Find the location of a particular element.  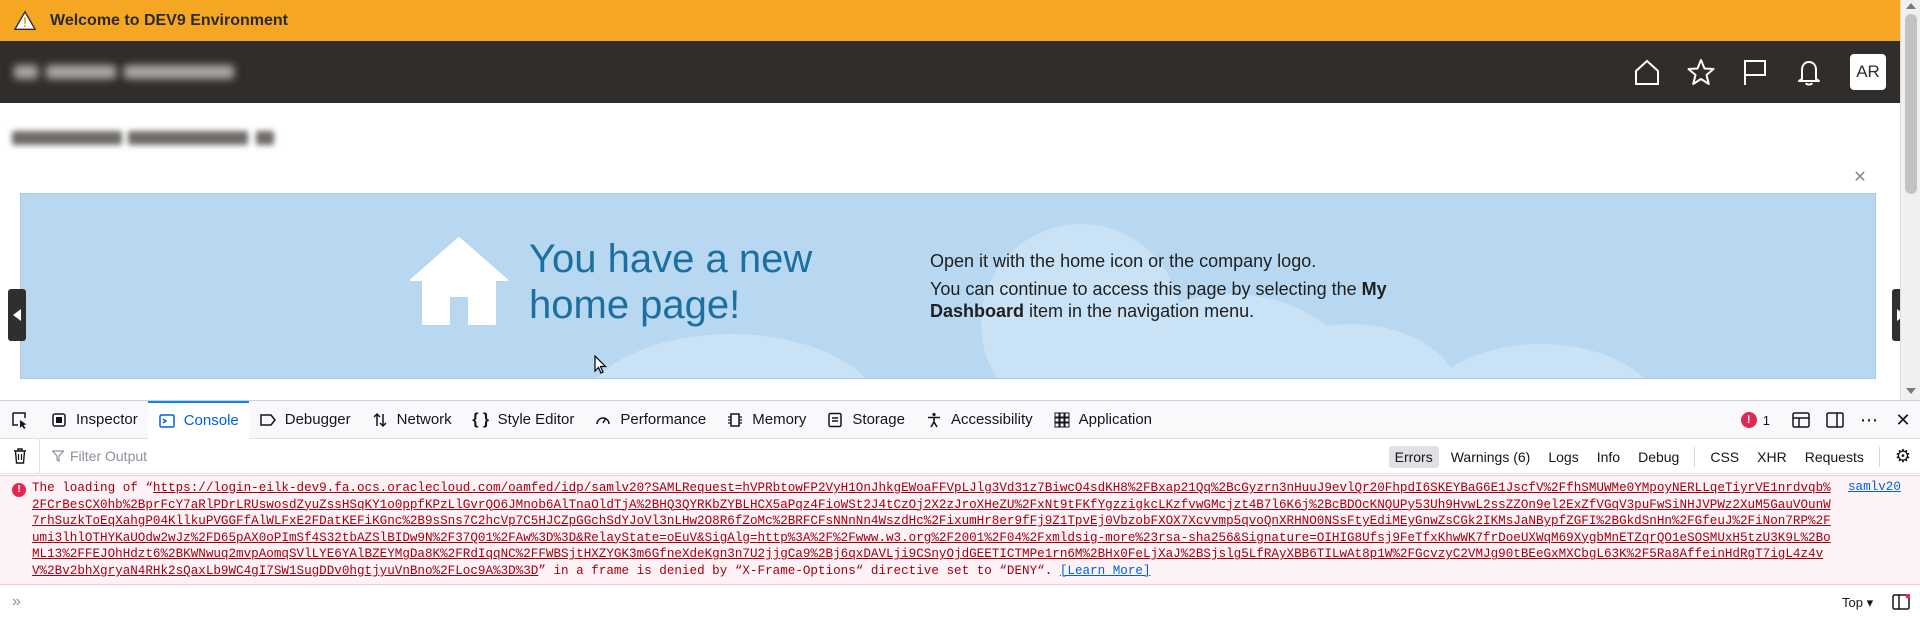

split-console-icon is located at coordinates (1801, 420).